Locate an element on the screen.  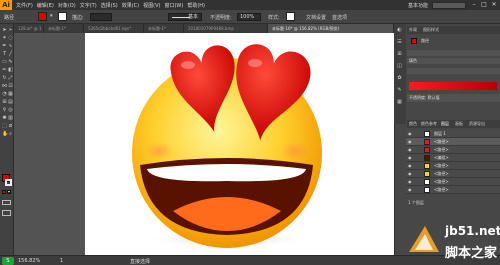
fill-swatch is located at coordinates (42, 16).